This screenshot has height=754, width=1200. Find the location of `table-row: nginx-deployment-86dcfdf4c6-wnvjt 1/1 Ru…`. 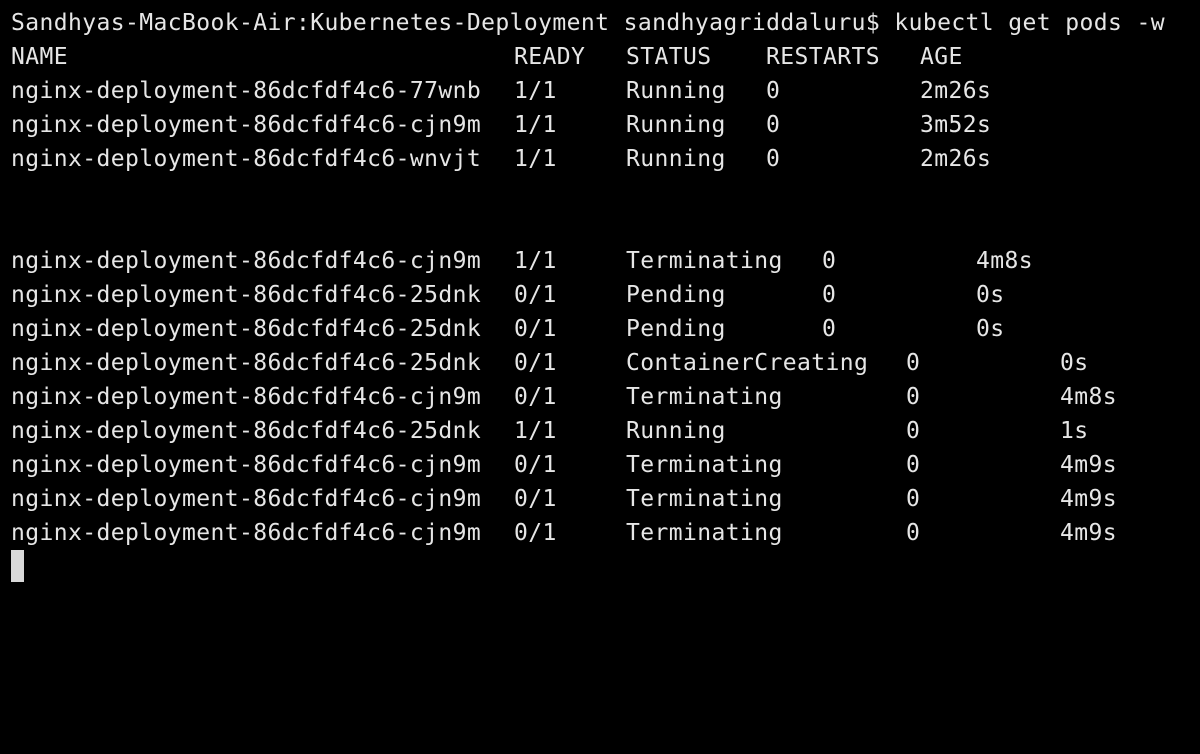

table-row: nginx-deployment-86dcfdf4c6-wnvjt 1/1 Ru… is located at coordinates (601, 159).